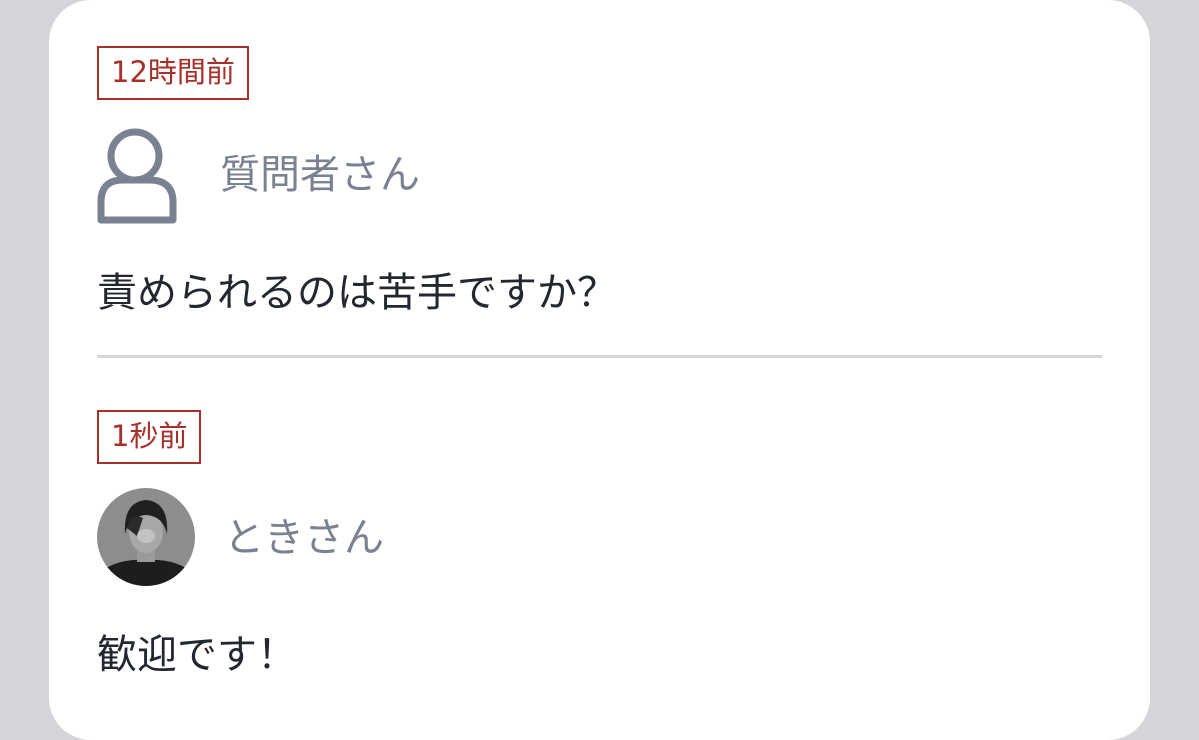 This screenshot has width=1199, height=740. I want to click on person-outline-icon, so click(138, 174).